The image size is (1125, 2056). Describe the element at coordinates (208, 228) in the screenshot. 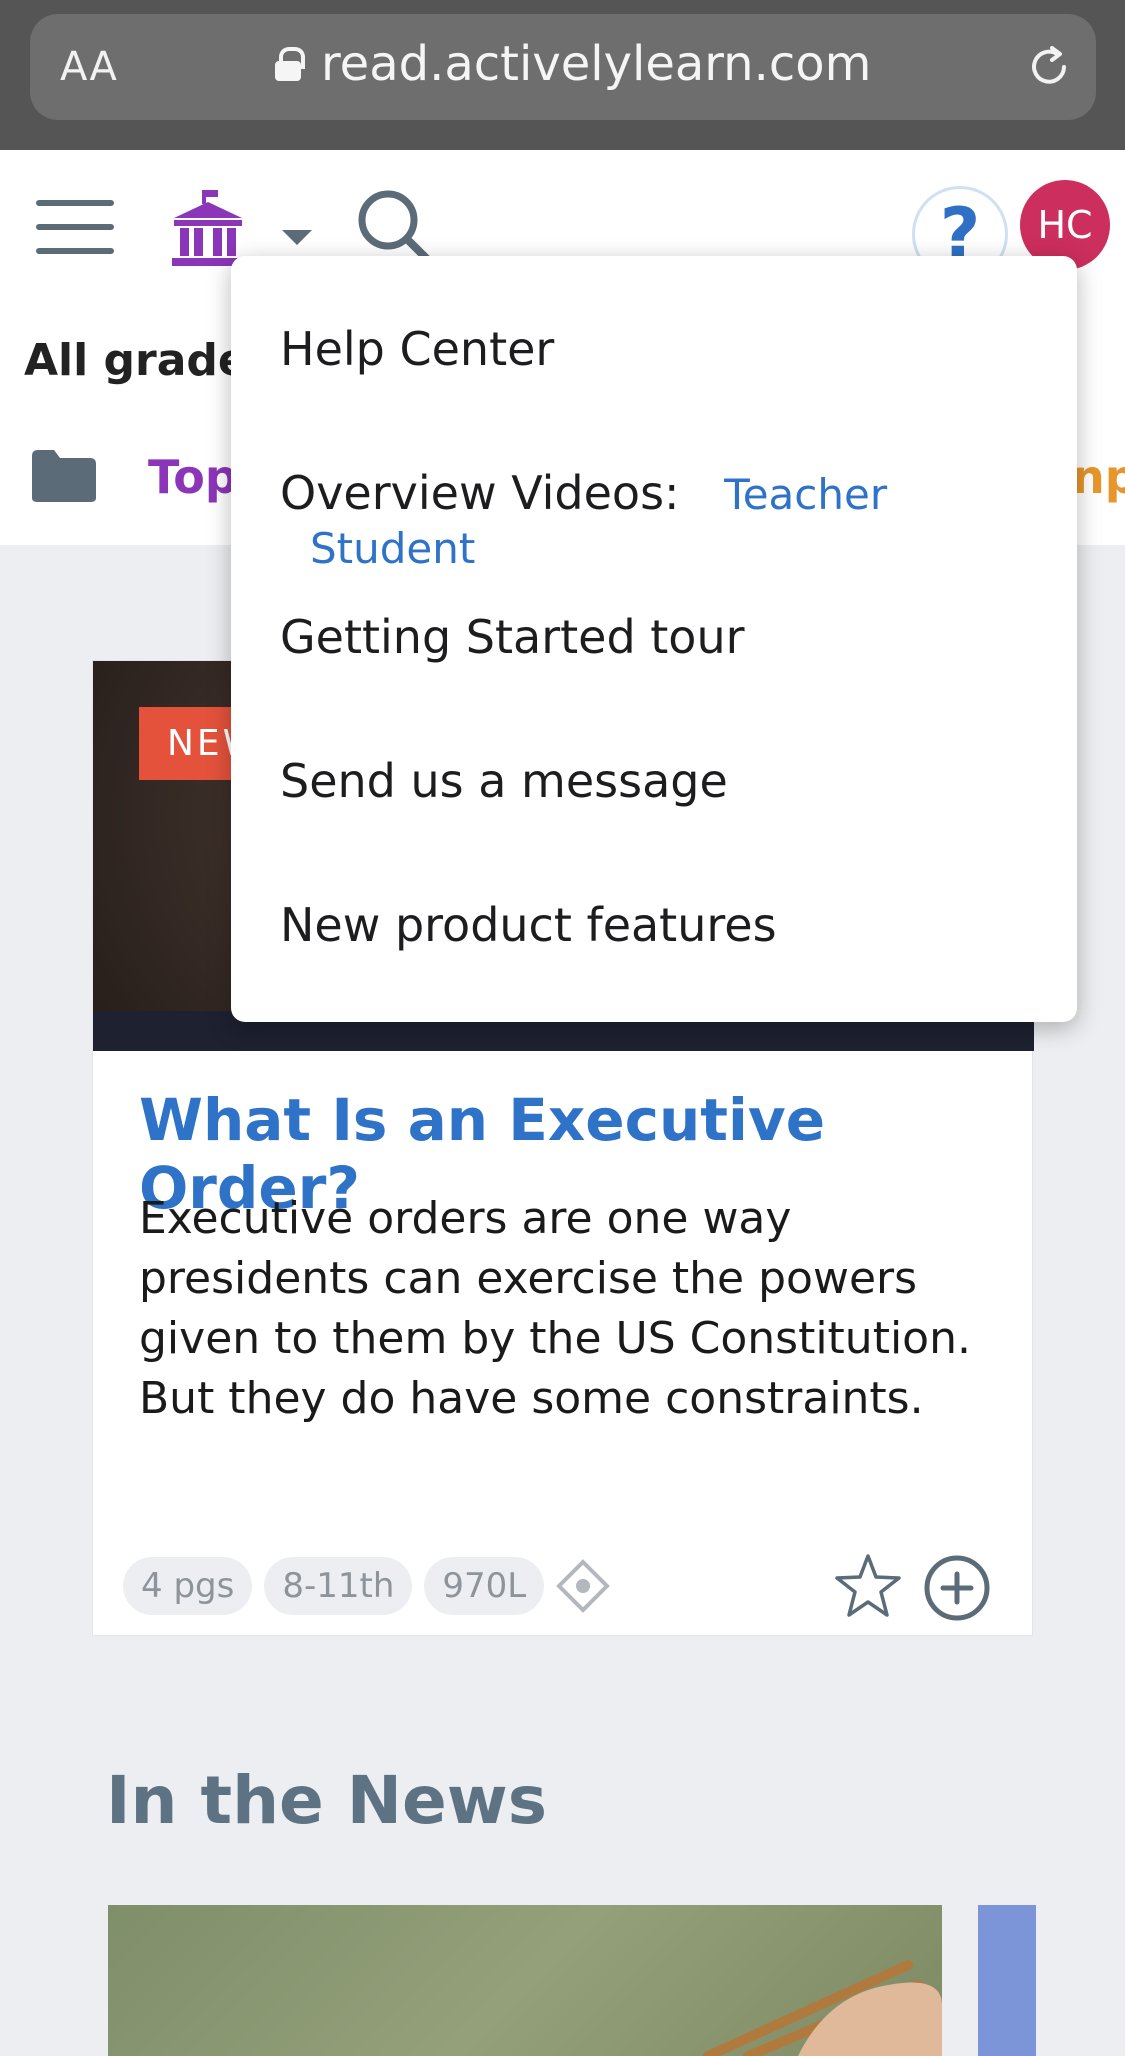

I see `library-icon` at that location.